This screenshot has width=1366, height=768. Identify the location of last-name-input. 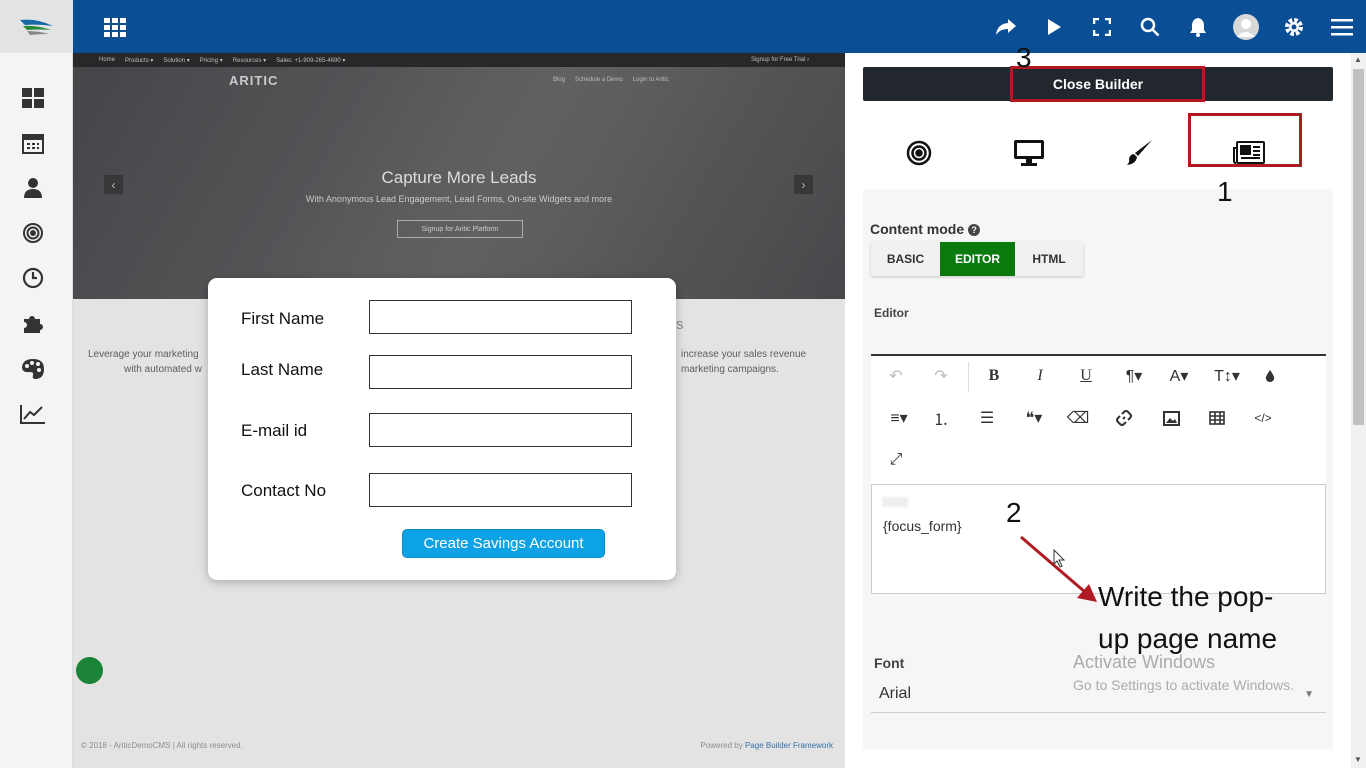
(500, 372).